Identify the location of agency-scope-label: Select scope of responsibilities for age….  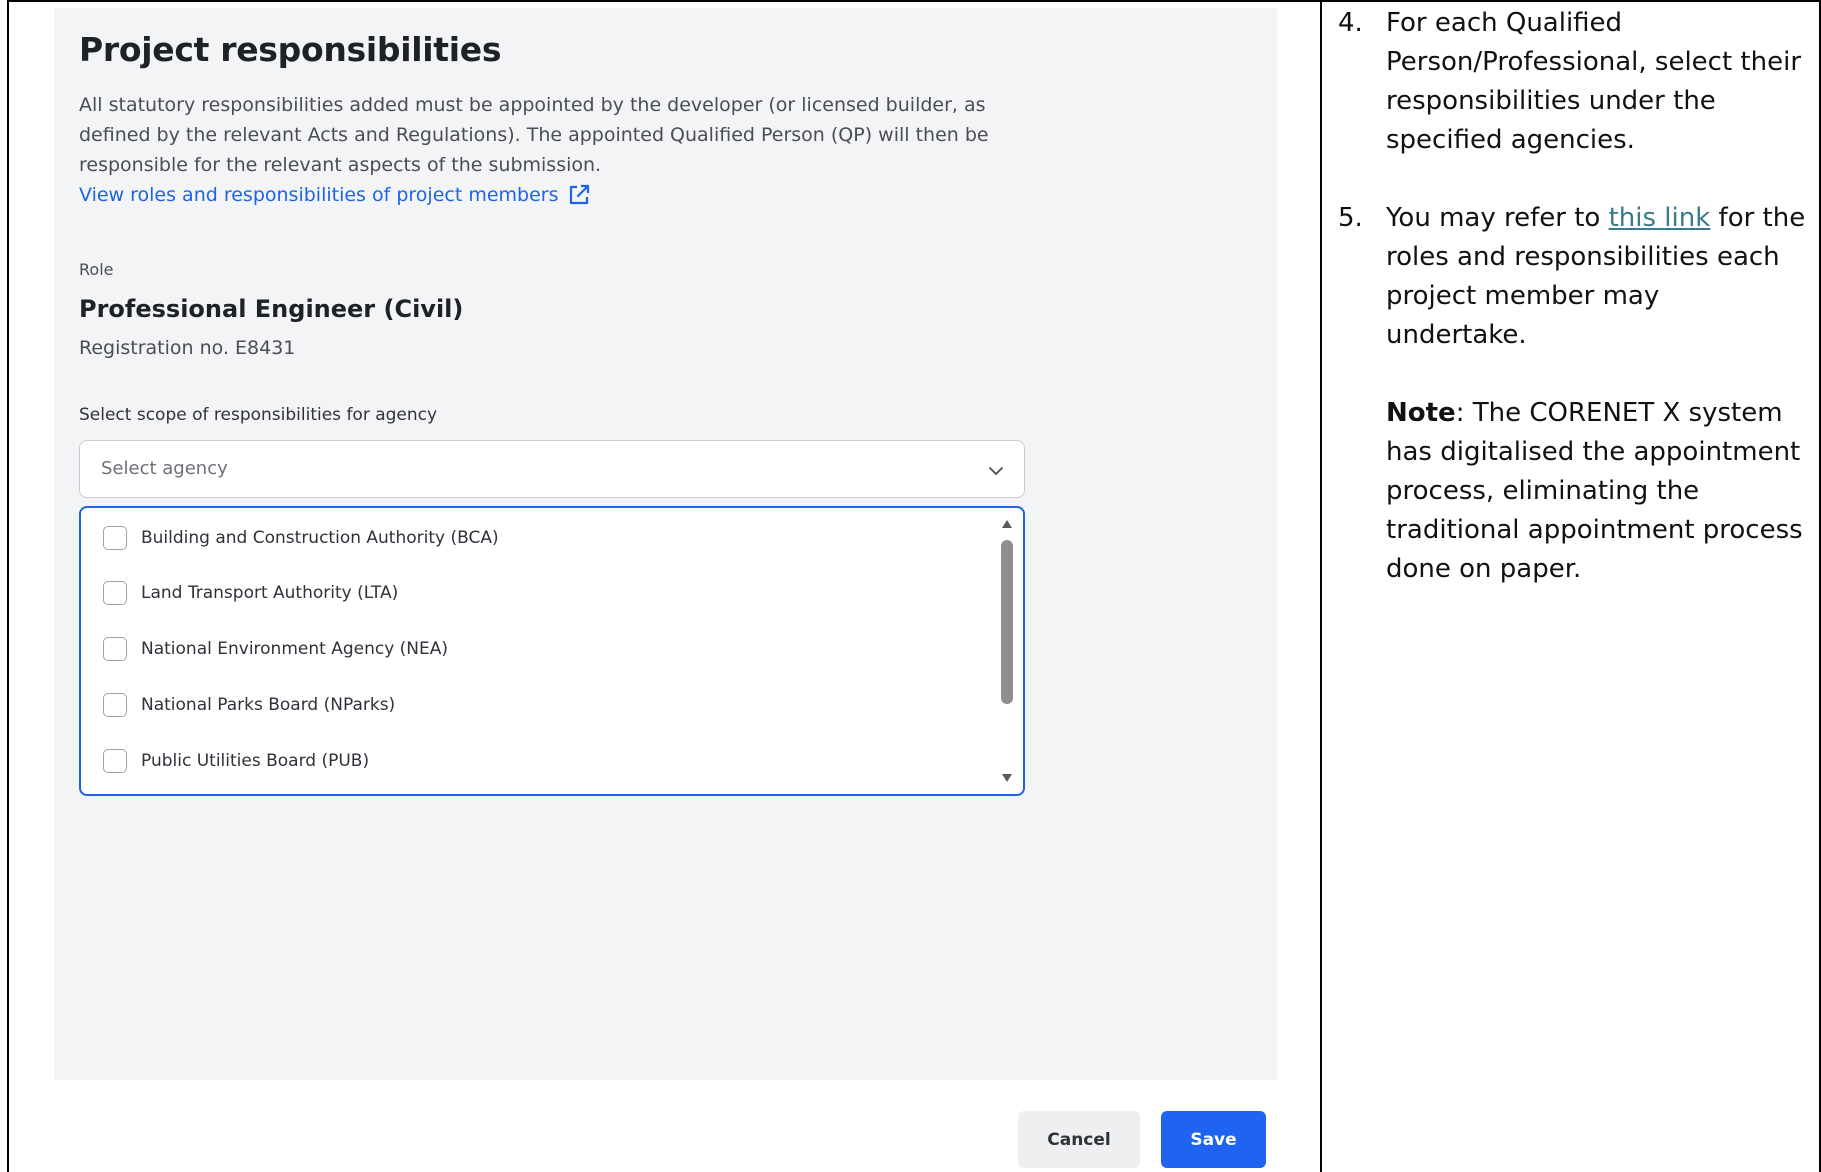
(258, 415).